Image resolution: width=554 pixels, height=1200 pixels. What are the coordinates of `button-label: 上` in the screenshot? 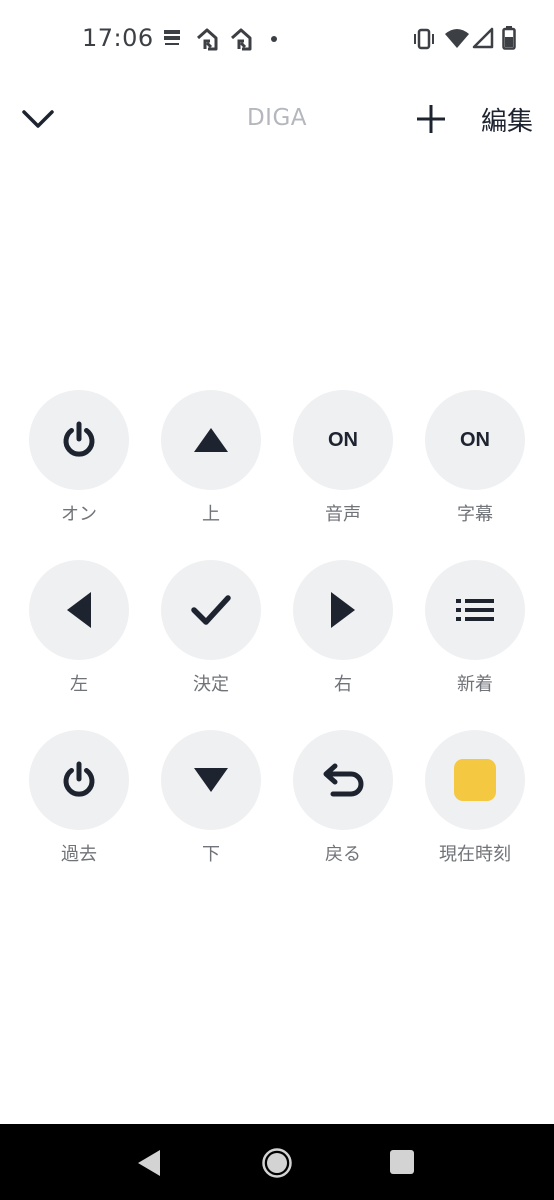 It's located at (211, 514).